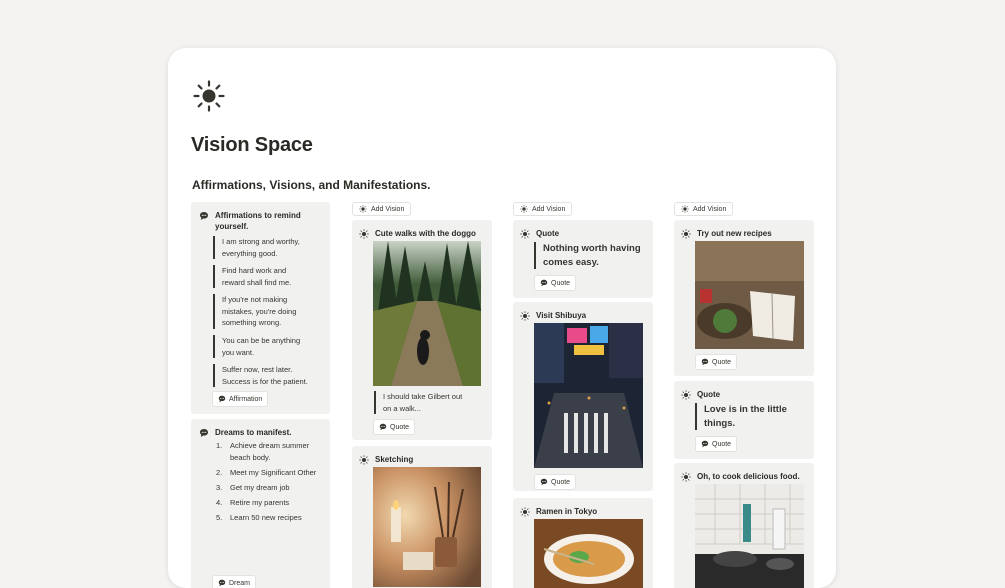 The height and width of the screenshot is (588, 1005). Describe the element at coordinates (258, 215) in the screenshot. I see `affirmations-title: Affirmations to remind` at that location.